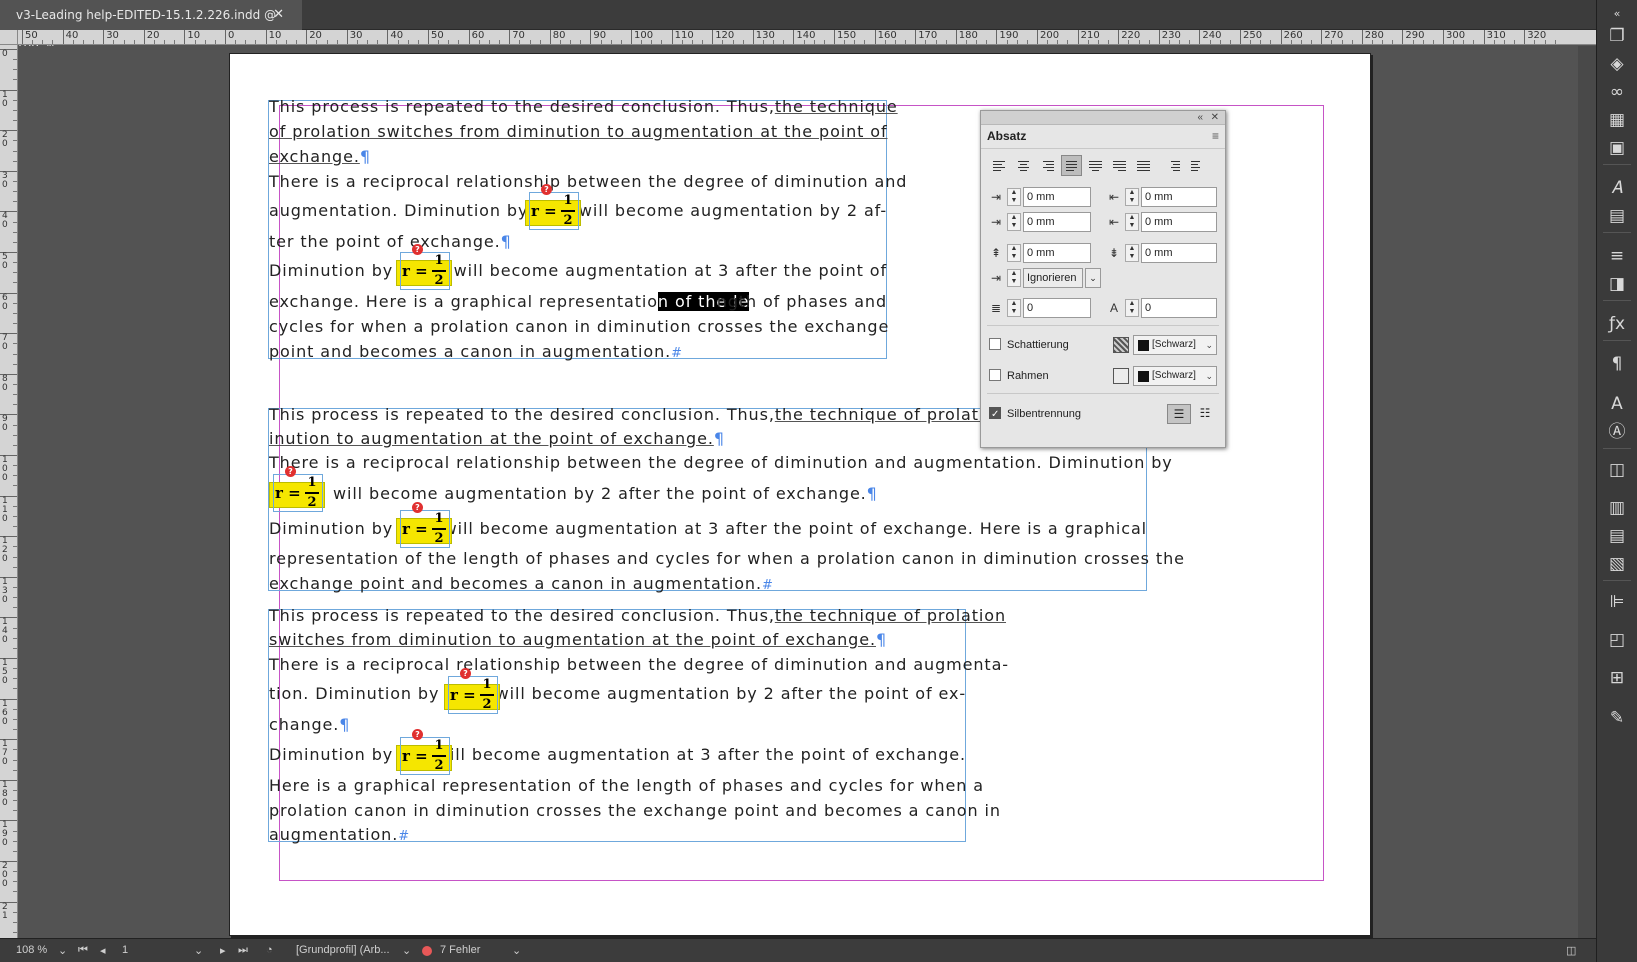 The width and height of the screenshot is (1637, 962). What do you see at coordinates (1143, 165) in the screenshot?
I see `justify-all-icon` at bounding box center [1143, 165].